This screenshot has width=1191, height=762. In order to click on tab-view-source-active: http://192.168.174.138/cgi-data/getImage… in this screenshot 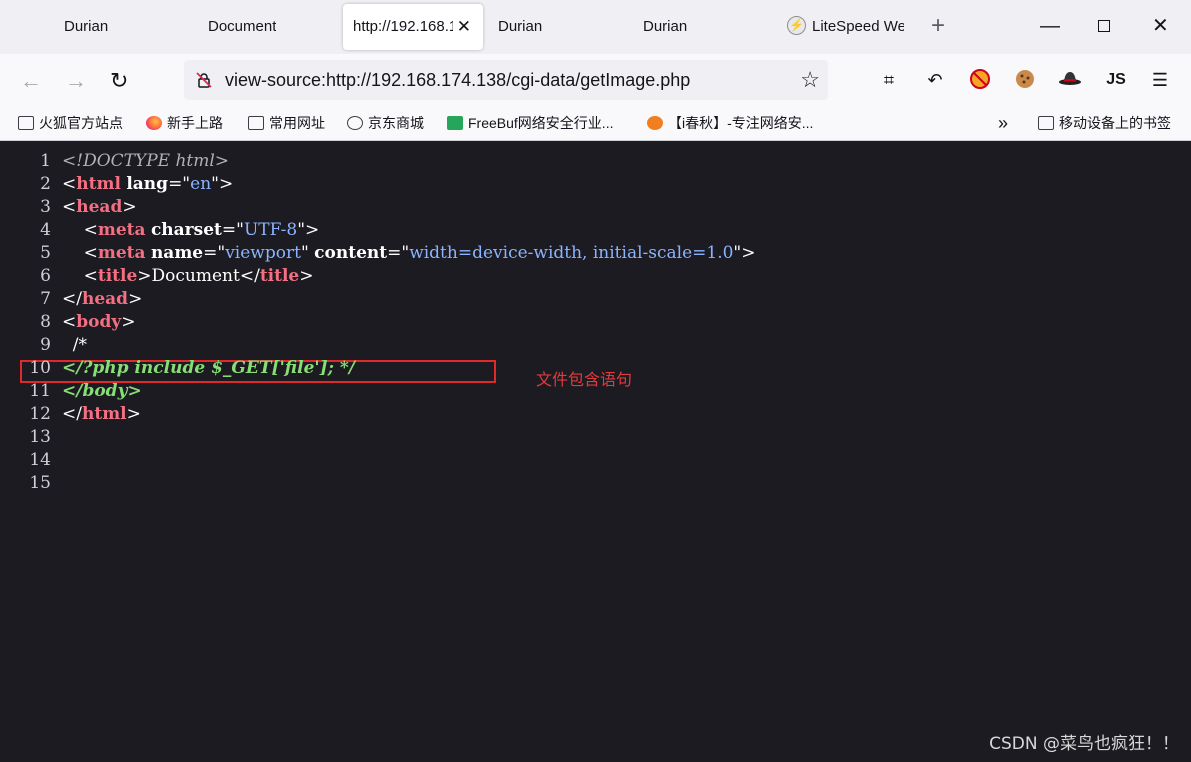, I will do `click(413, 27)`.